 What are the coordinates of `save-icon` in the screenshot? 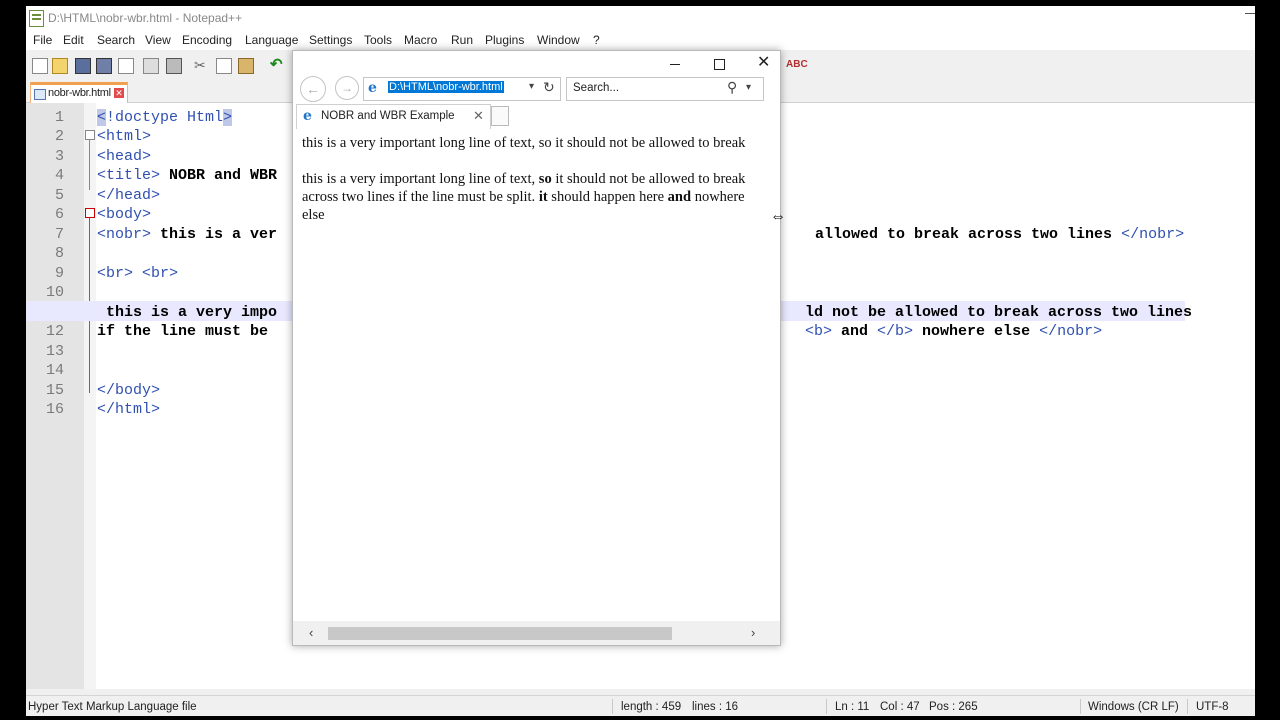 It's located at (83, 66).